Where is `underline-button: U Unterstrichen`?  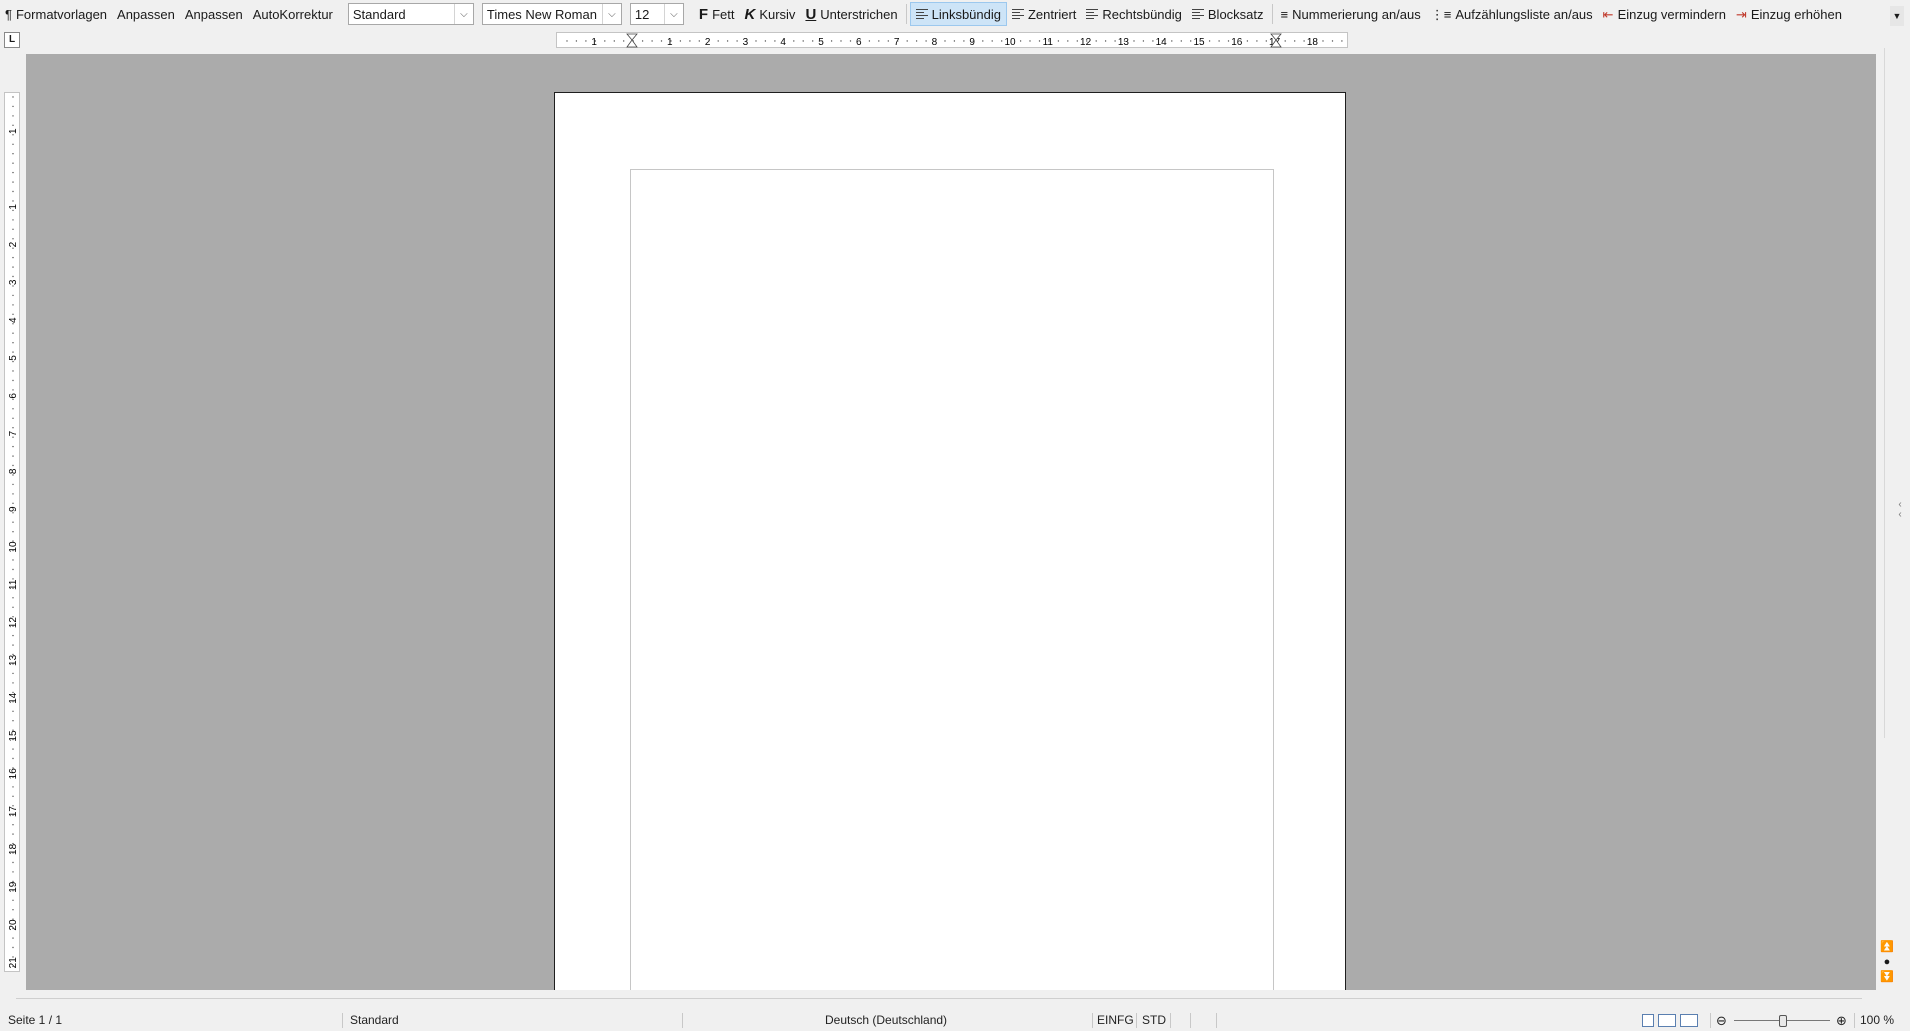 underline-button: U Unterstrichen is located at coordinates (851, 14).